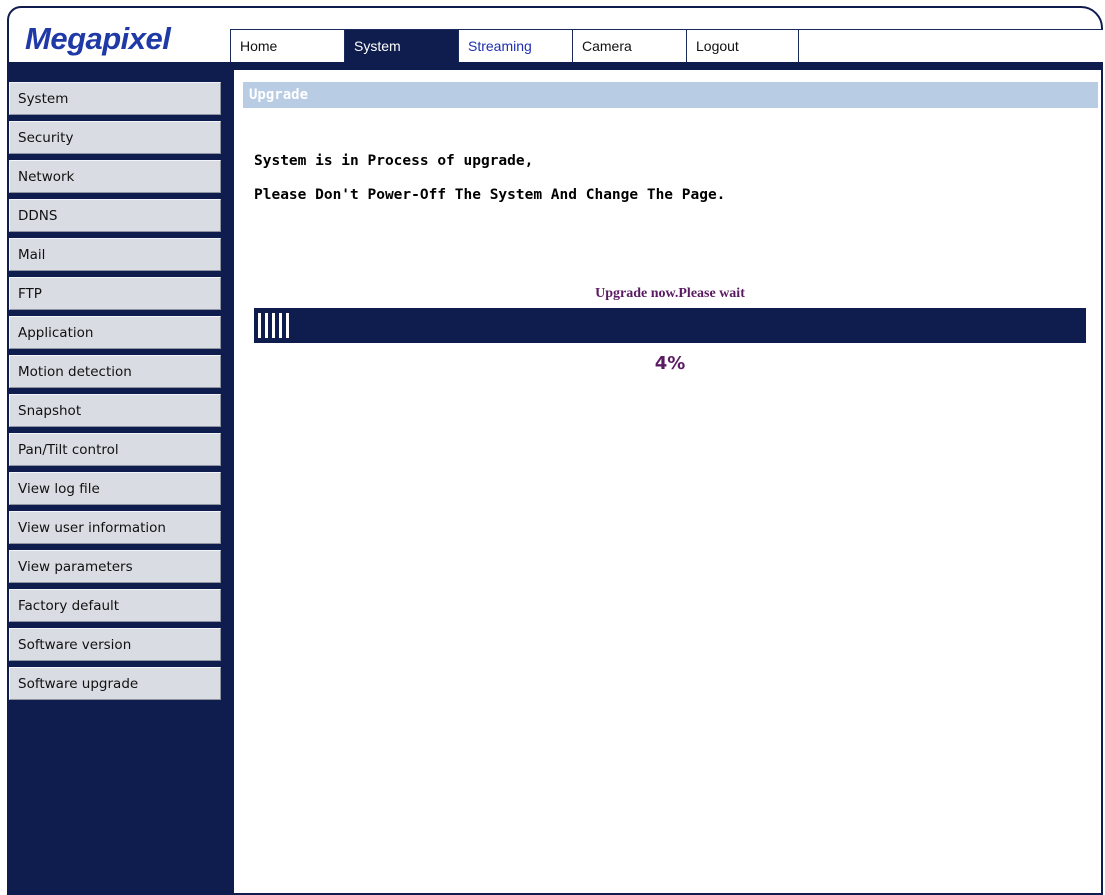 The width and height of the screenshot is (1105, 895). I want to click on nav-underline, so click(555, 66).